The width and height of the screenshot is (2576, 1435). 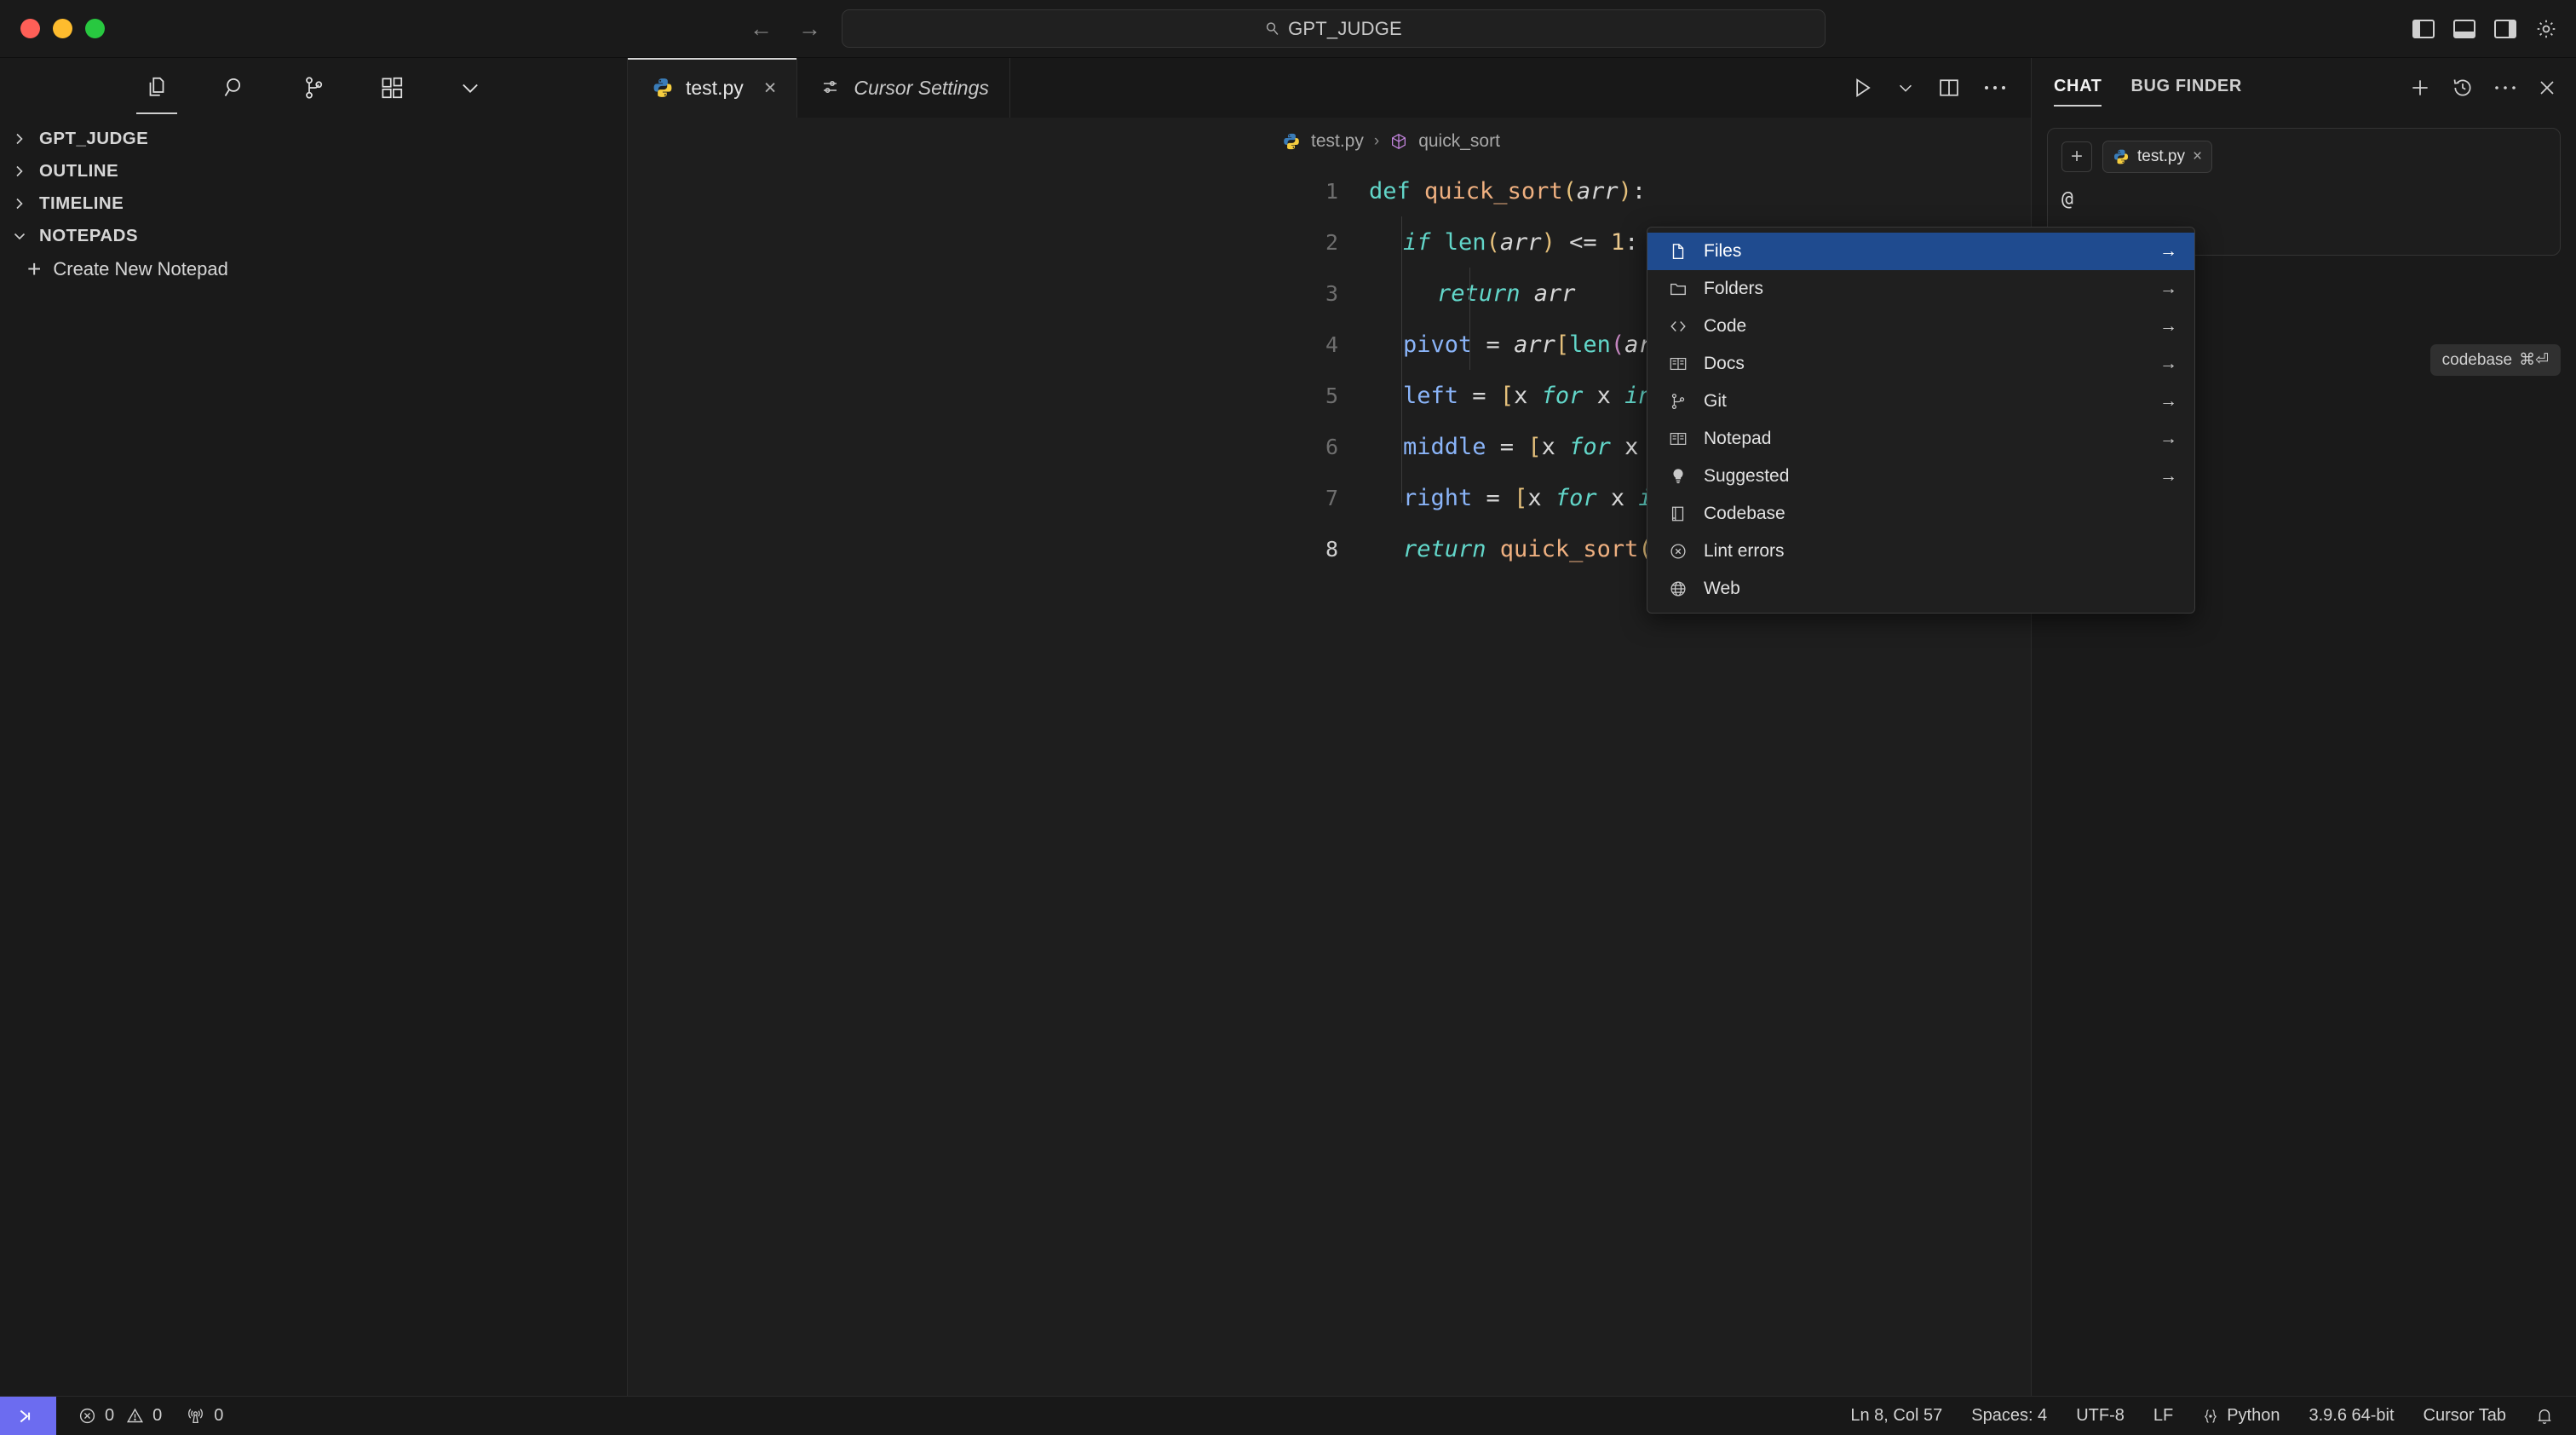 What do you see at coordinates (2420, 88) in the screenshot?
I see `new-chat-plus-icon` at bounding box center [2420, 88].